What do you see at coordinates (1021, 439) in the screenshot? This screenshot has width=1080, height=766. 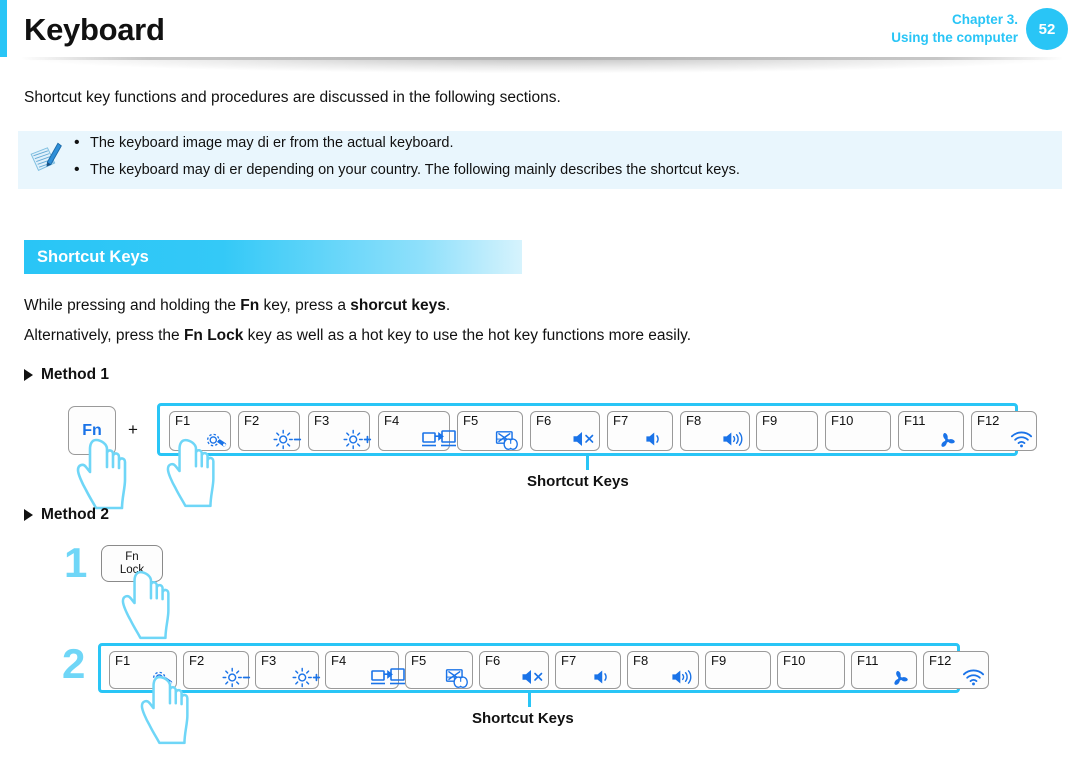 I see `wireless-wifi-icon` at bounding box center [1021, 439].